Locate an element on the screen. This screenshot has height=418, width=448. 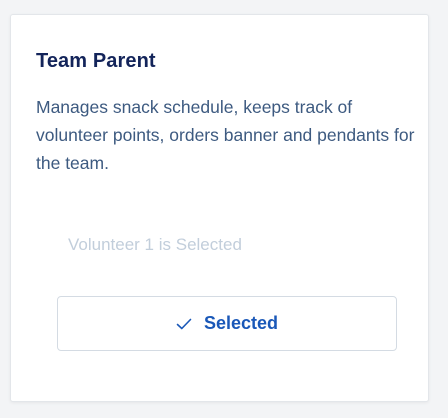
selected-button-label: Selected is located at coordinates (241, 323).